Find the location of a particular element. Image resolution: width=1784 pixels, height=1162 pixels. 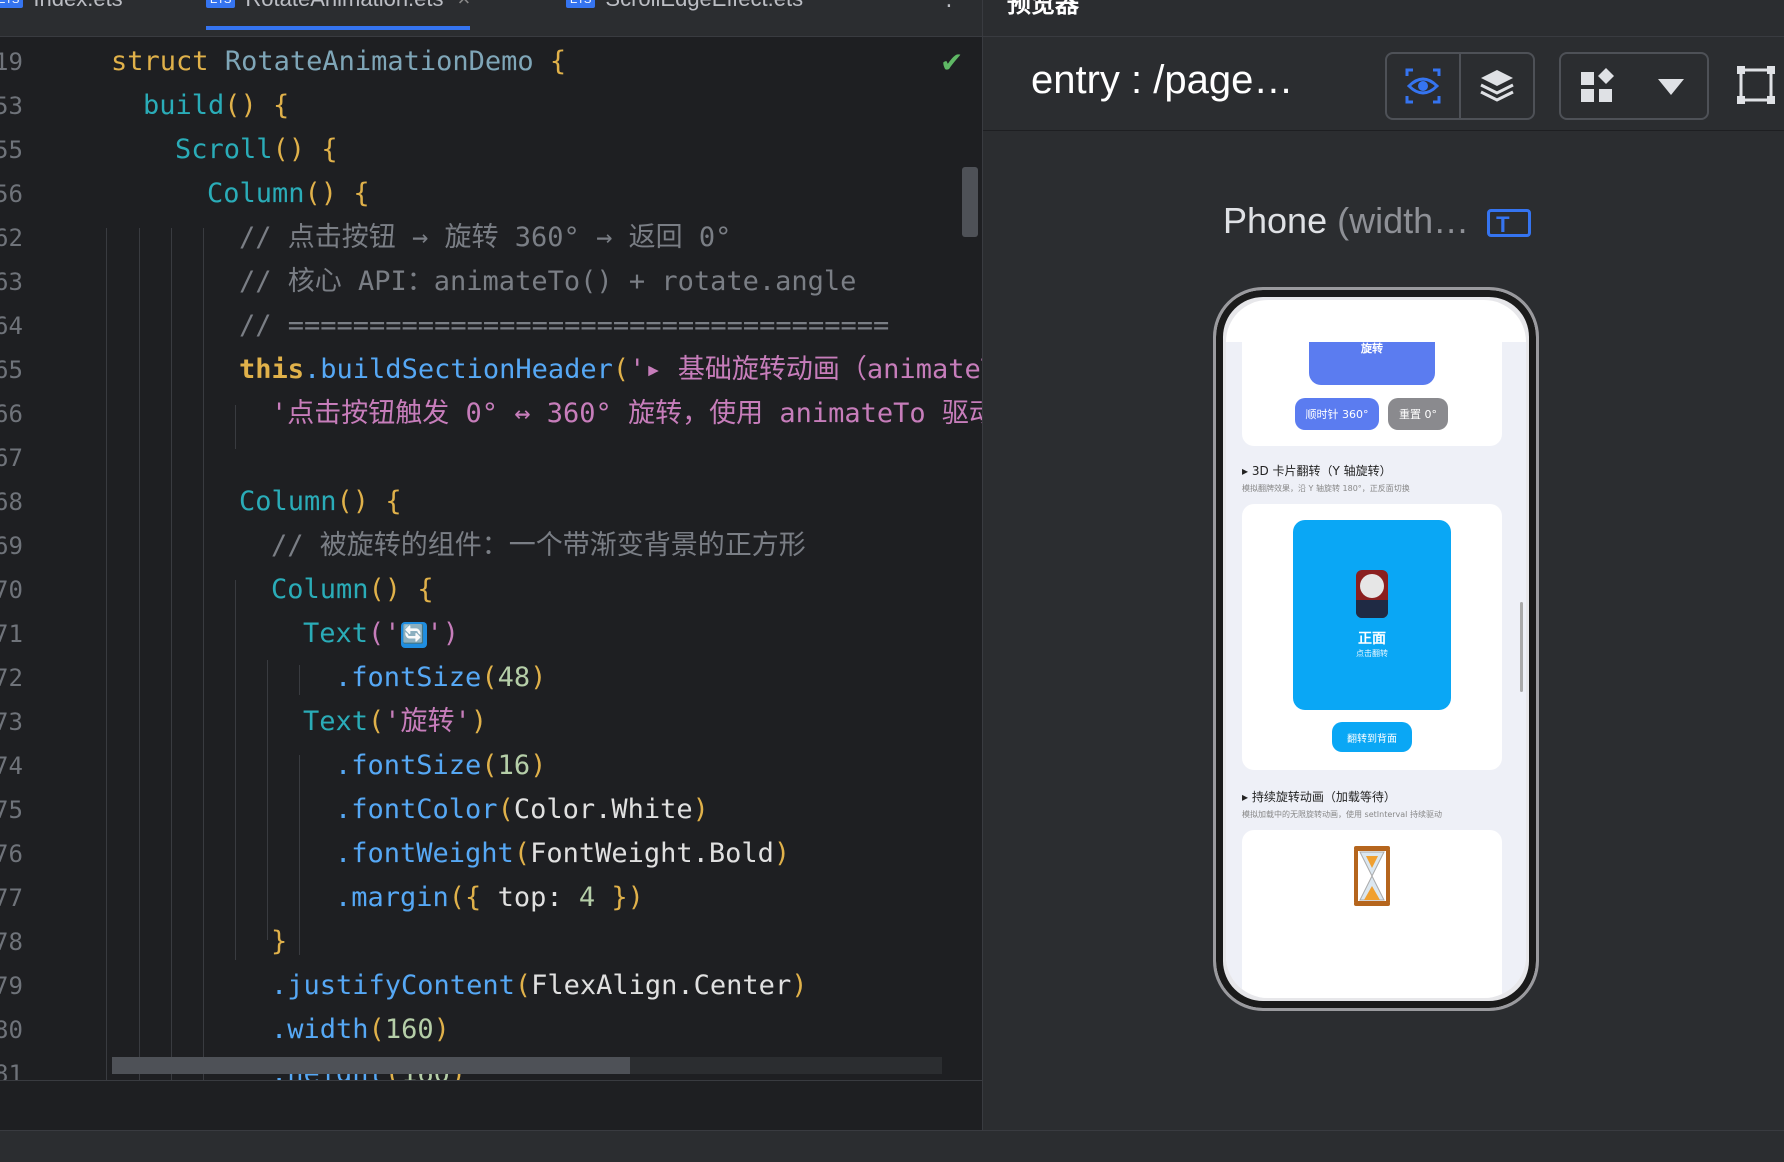

line-number: 65 is located at coordinates (11, 370).